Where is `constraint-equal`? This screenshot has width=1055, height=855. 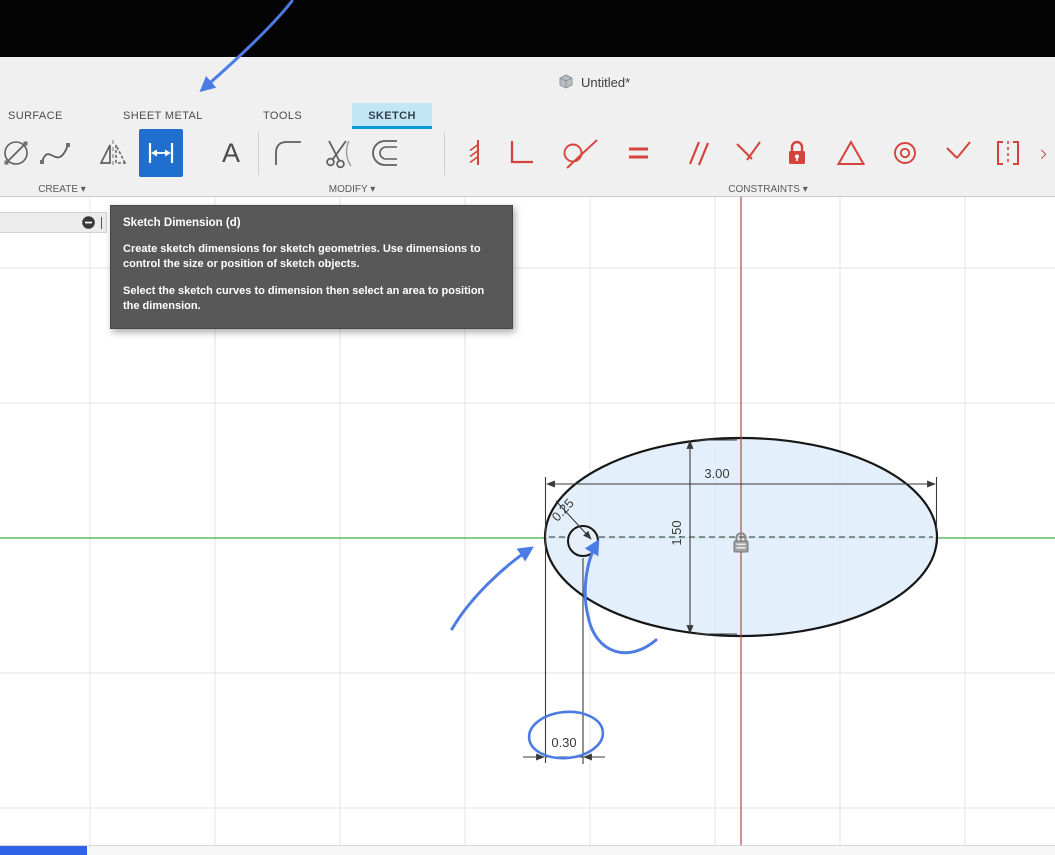 constraint-equal is located at coordinates (638, 153).